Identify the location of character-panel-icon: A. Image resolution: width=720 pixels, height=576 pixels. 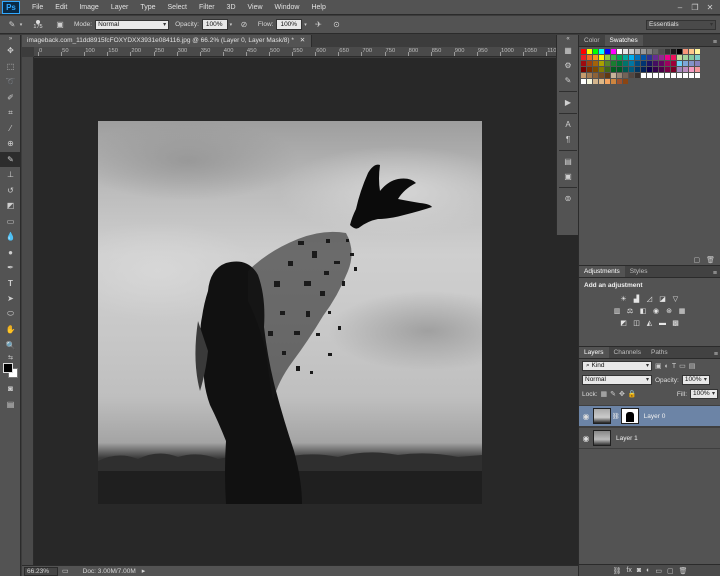
(568, 124).